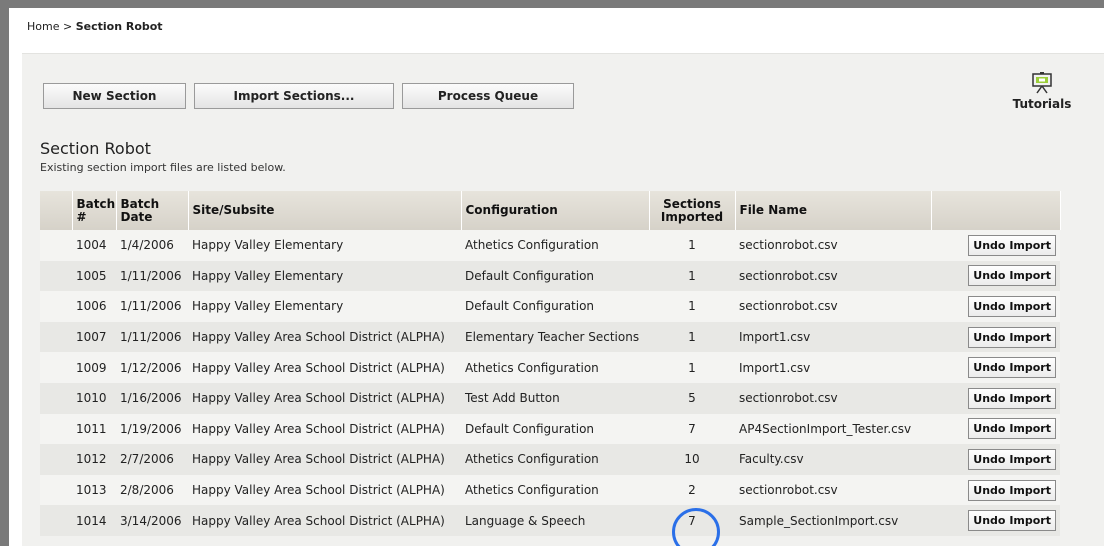  What do you see at coordinates (94, 337) in the screenshot?
I see `batch-number-cell: 1007` at bounding box center [94, 337].